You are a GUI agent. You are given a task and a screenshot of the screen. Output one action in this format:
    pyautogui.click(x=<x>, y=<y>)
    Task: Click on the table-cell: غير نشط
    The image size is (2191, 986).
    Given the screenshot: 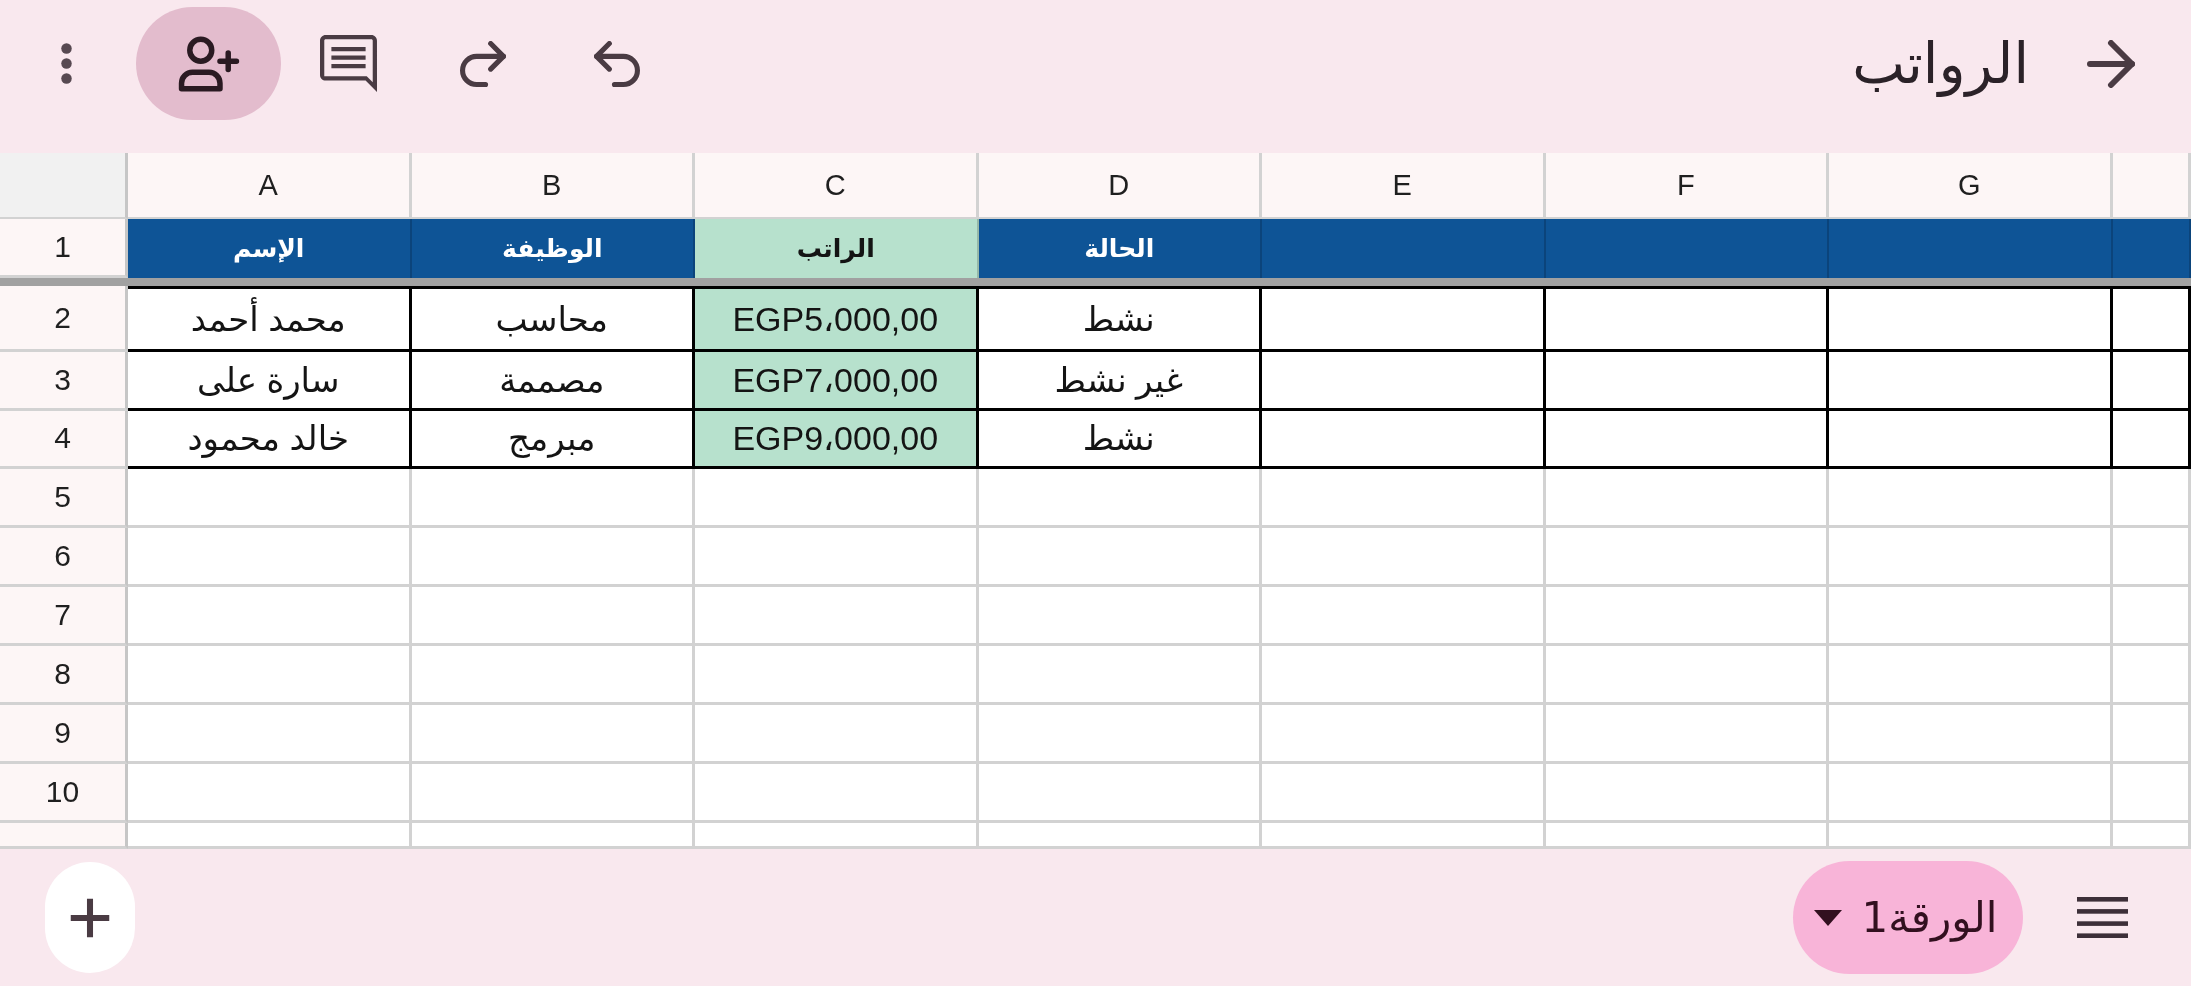 What is the action you would take?
    pyautogui.click(x=1120, y=381)
    